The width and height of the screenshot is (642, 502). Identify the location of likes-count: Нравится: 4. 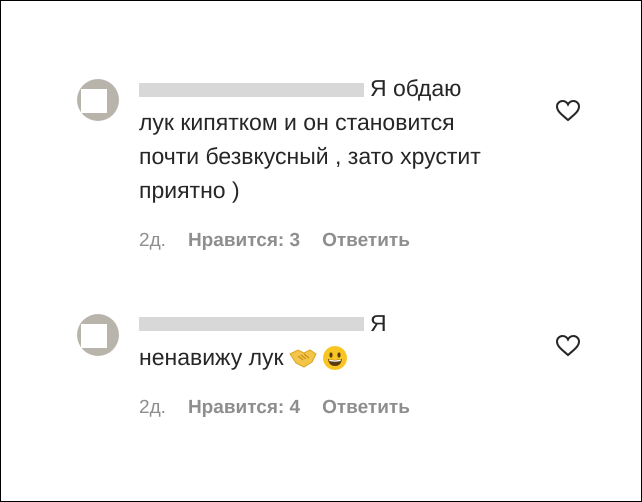
(244, 408).